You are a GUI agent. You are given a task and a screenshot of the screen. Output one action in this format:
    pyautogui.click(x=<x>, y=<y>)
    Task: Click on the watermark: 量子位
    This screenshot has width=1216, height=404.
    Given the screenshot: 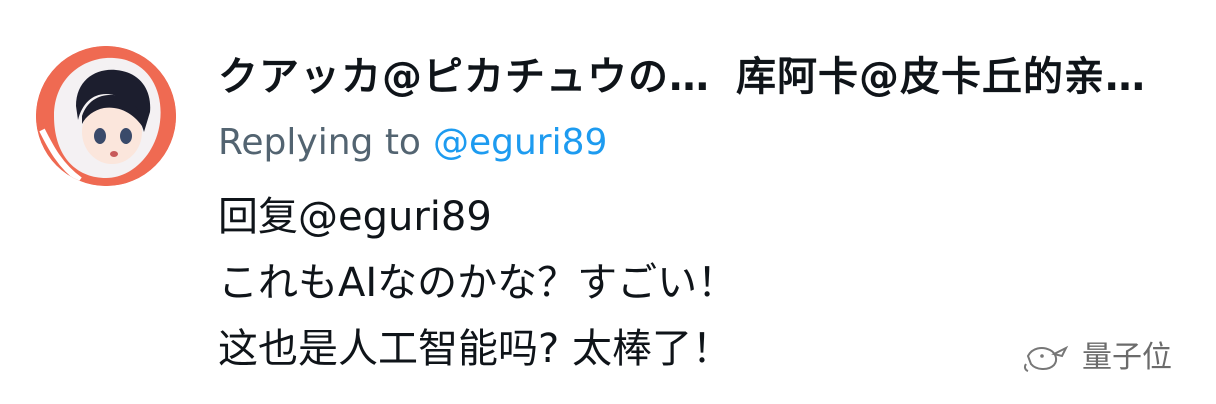 What is the action you would take?
    pyautogui.click(x=1097, y=354)
    